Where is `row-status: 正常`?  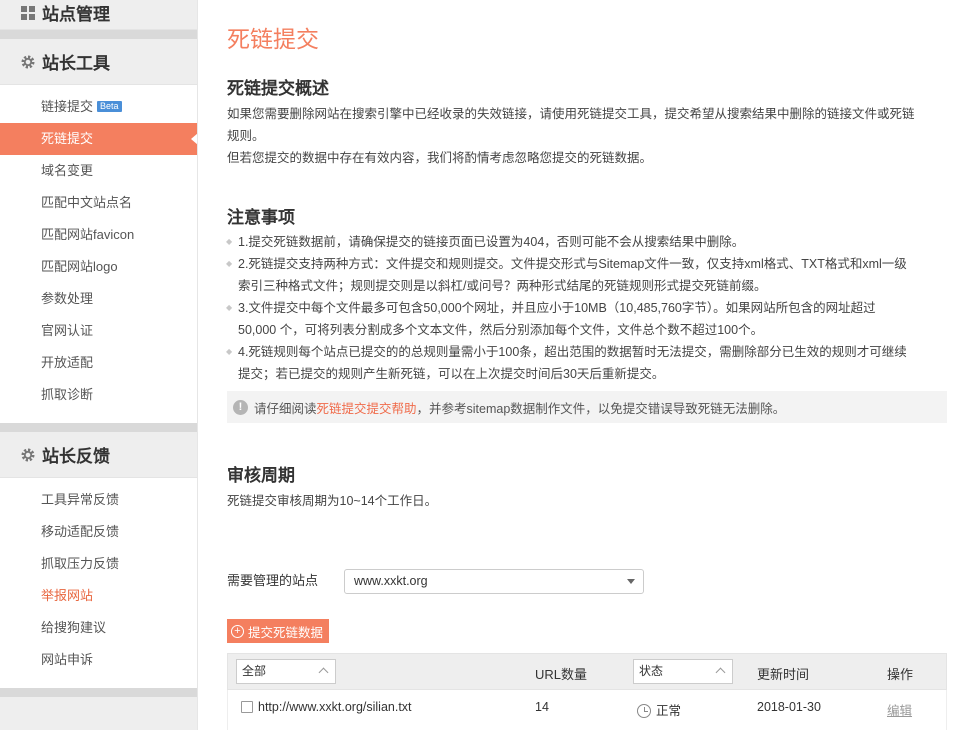
row-status: 正常 is located at coordinates (659, 709).